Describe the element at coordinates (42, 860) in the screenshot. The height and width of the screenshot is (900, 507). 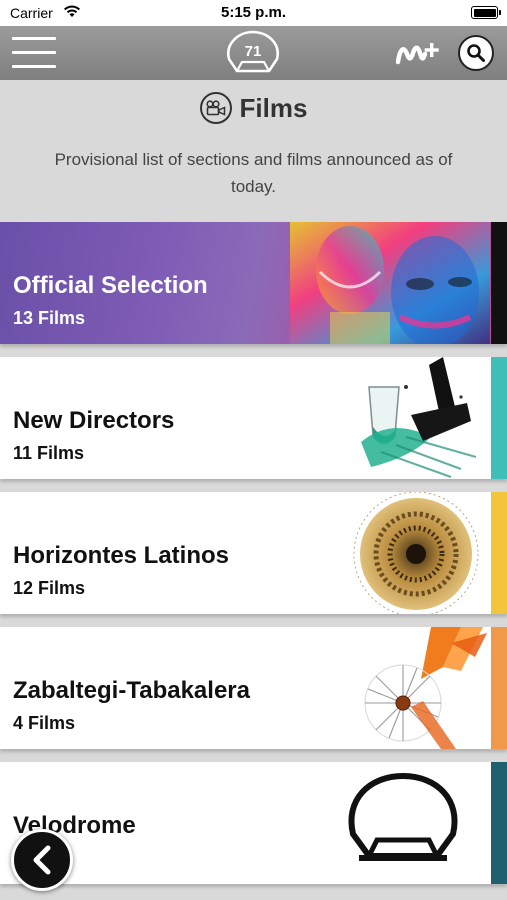
I see `back-button` at that location.